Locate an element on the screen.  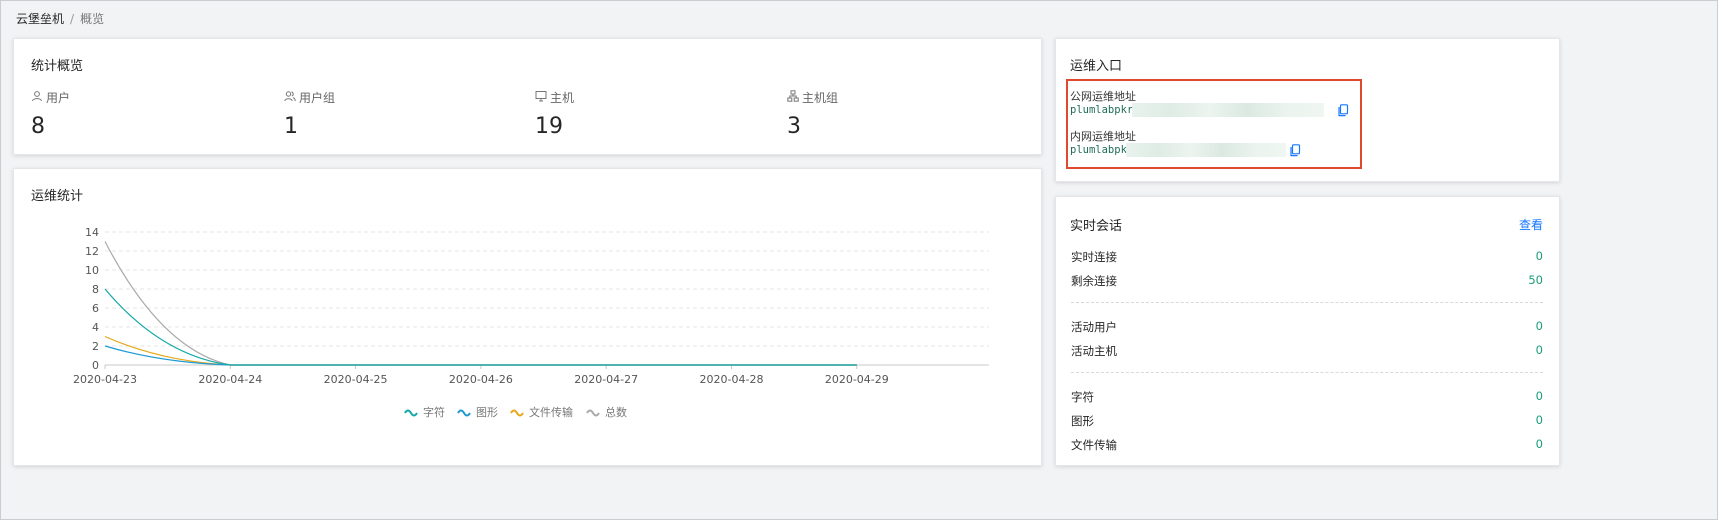
public-address-value: plumlabpkr is located at coordinates (1101, 110).